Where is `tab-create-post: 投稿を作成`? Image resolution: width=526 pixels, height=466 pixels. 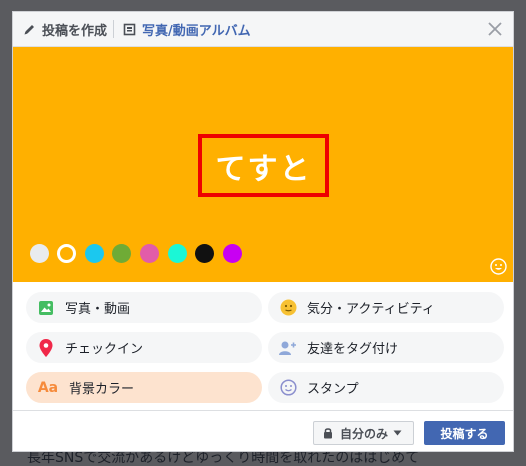 tab-create-post: 投稿を作成 is located at coordinates (65, 29).